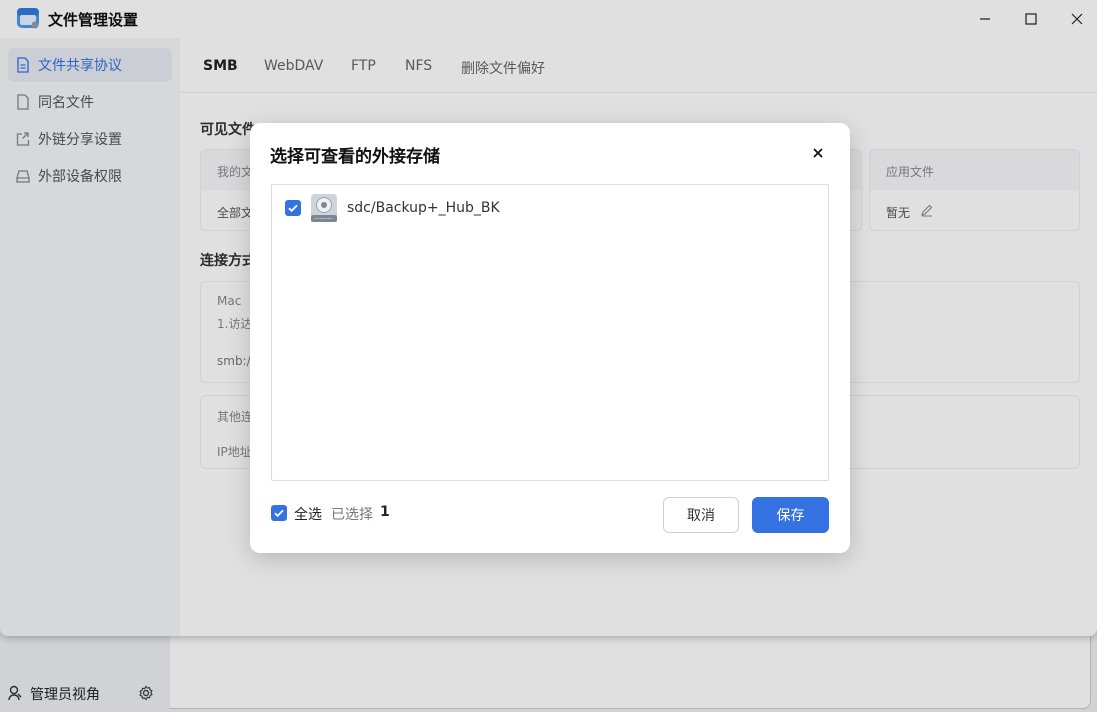  I want to click on selected-label: 已选择, so click(352, 515).